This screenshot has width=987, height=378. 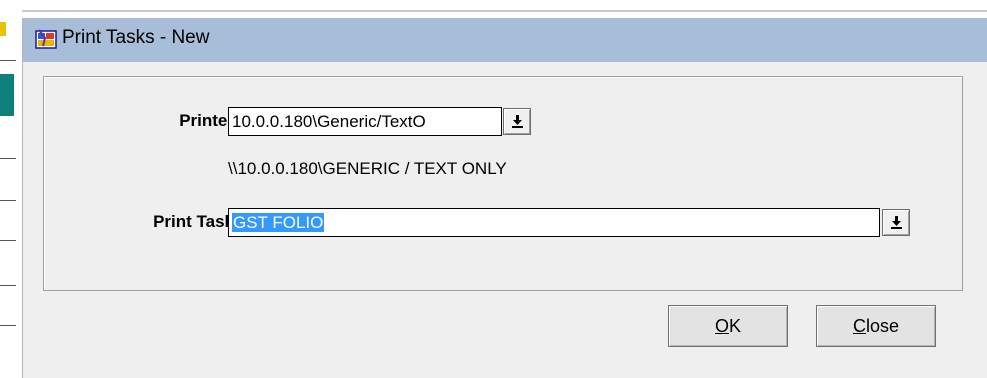 What do you see at coordinates (206, 120) in the screenshot?
I see `printer-label: Printer` at bounding box center [206, 120].